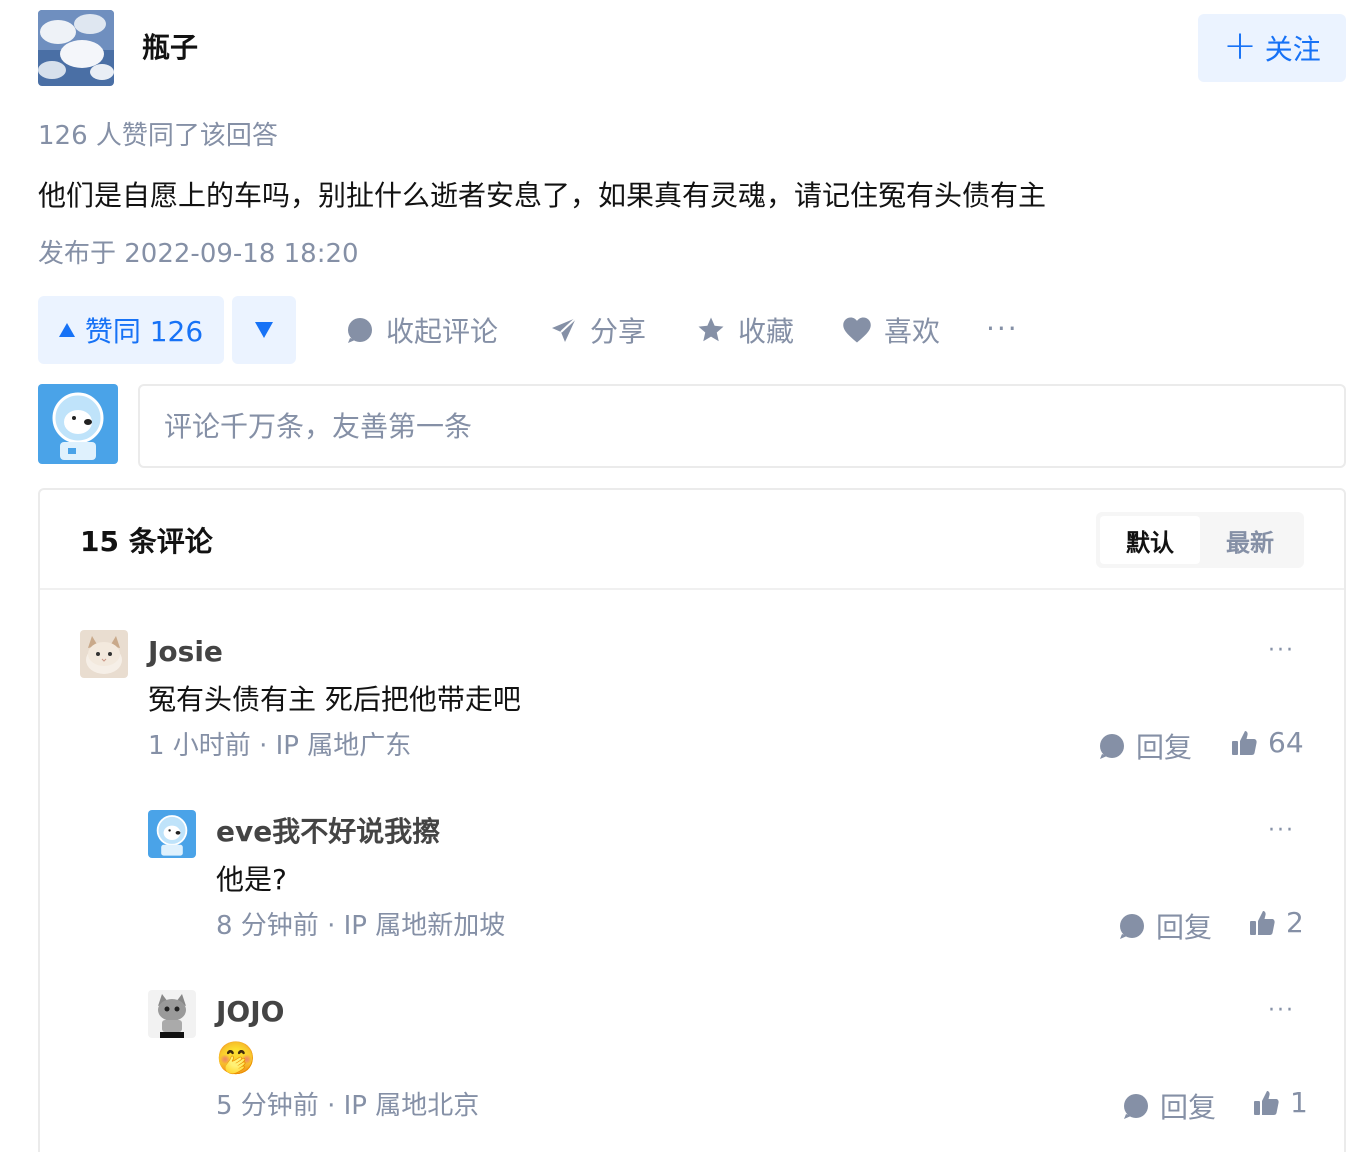  Describe the element at coordinates (1280, 1102) in the screenshot. I see `comment-like-button: 1` at that location.